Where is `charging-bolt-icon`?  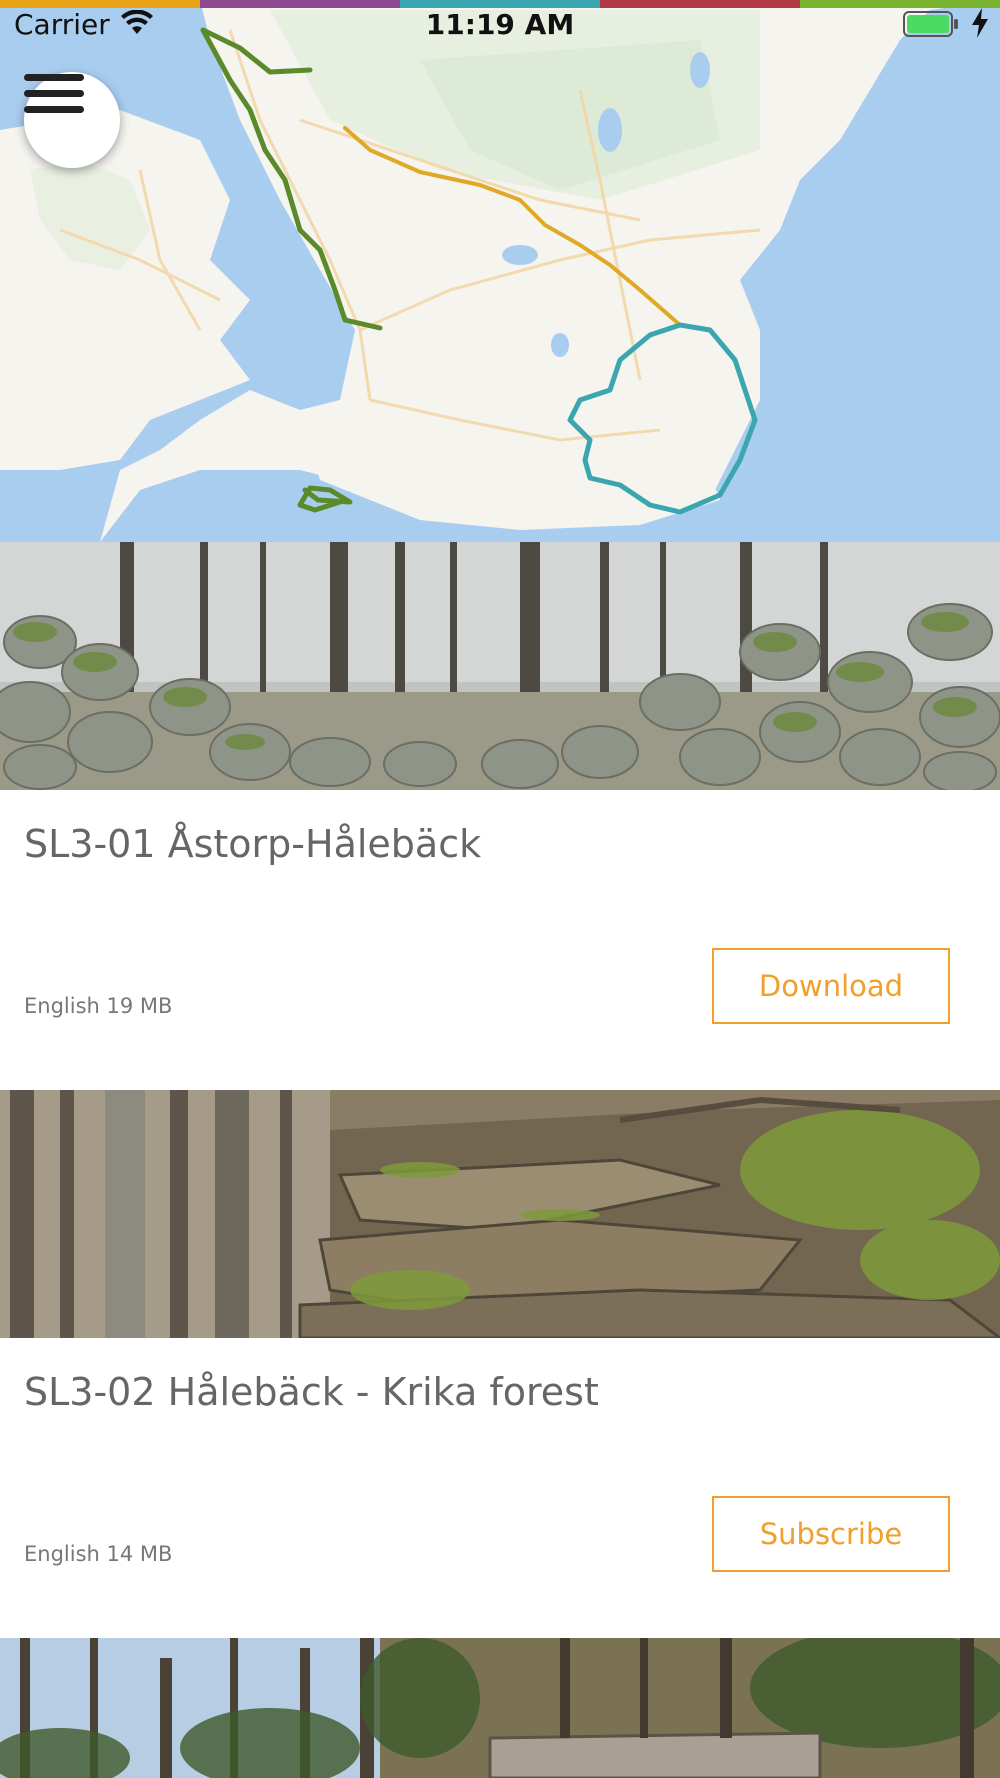 charging-bolt-icon is located at coordinates (980, 23).